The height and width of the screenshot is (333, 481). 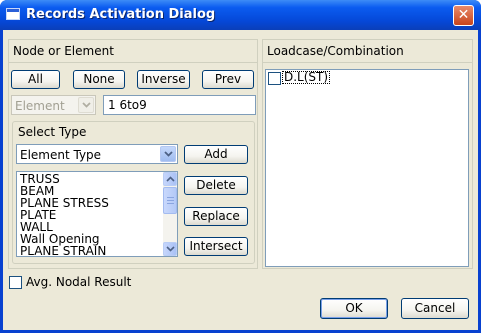 What do you see at coordinates (63, 51) in the screenshot?
I see `node-or-element-title: Node or Element` at bounding box center [63, 51].